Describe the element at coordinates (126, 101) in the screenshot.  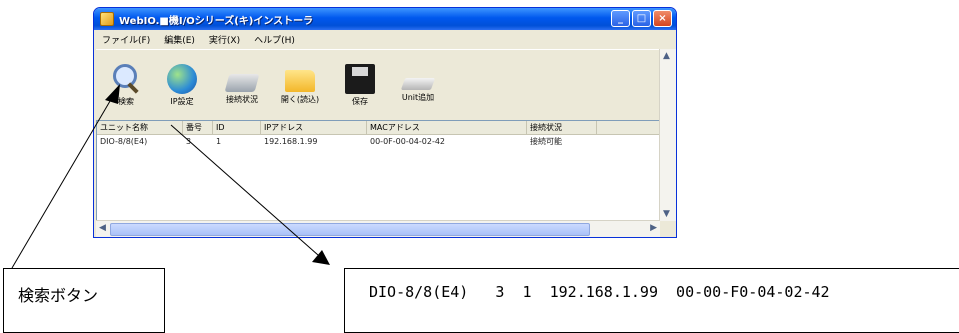
I see `search-button-label: 検索` at that location.